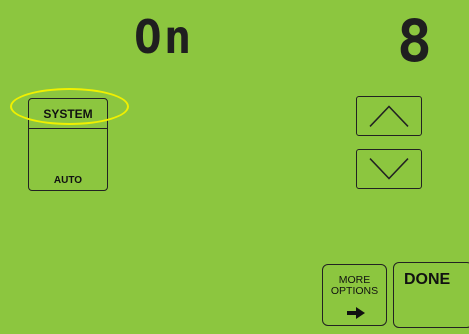 The width and height of the screenshot is (469, 334). What do you see at coordinates (68, 144) in the screenshot?
I see `system-button: SYSTEM AUTO` at bounding box center [68, 144].